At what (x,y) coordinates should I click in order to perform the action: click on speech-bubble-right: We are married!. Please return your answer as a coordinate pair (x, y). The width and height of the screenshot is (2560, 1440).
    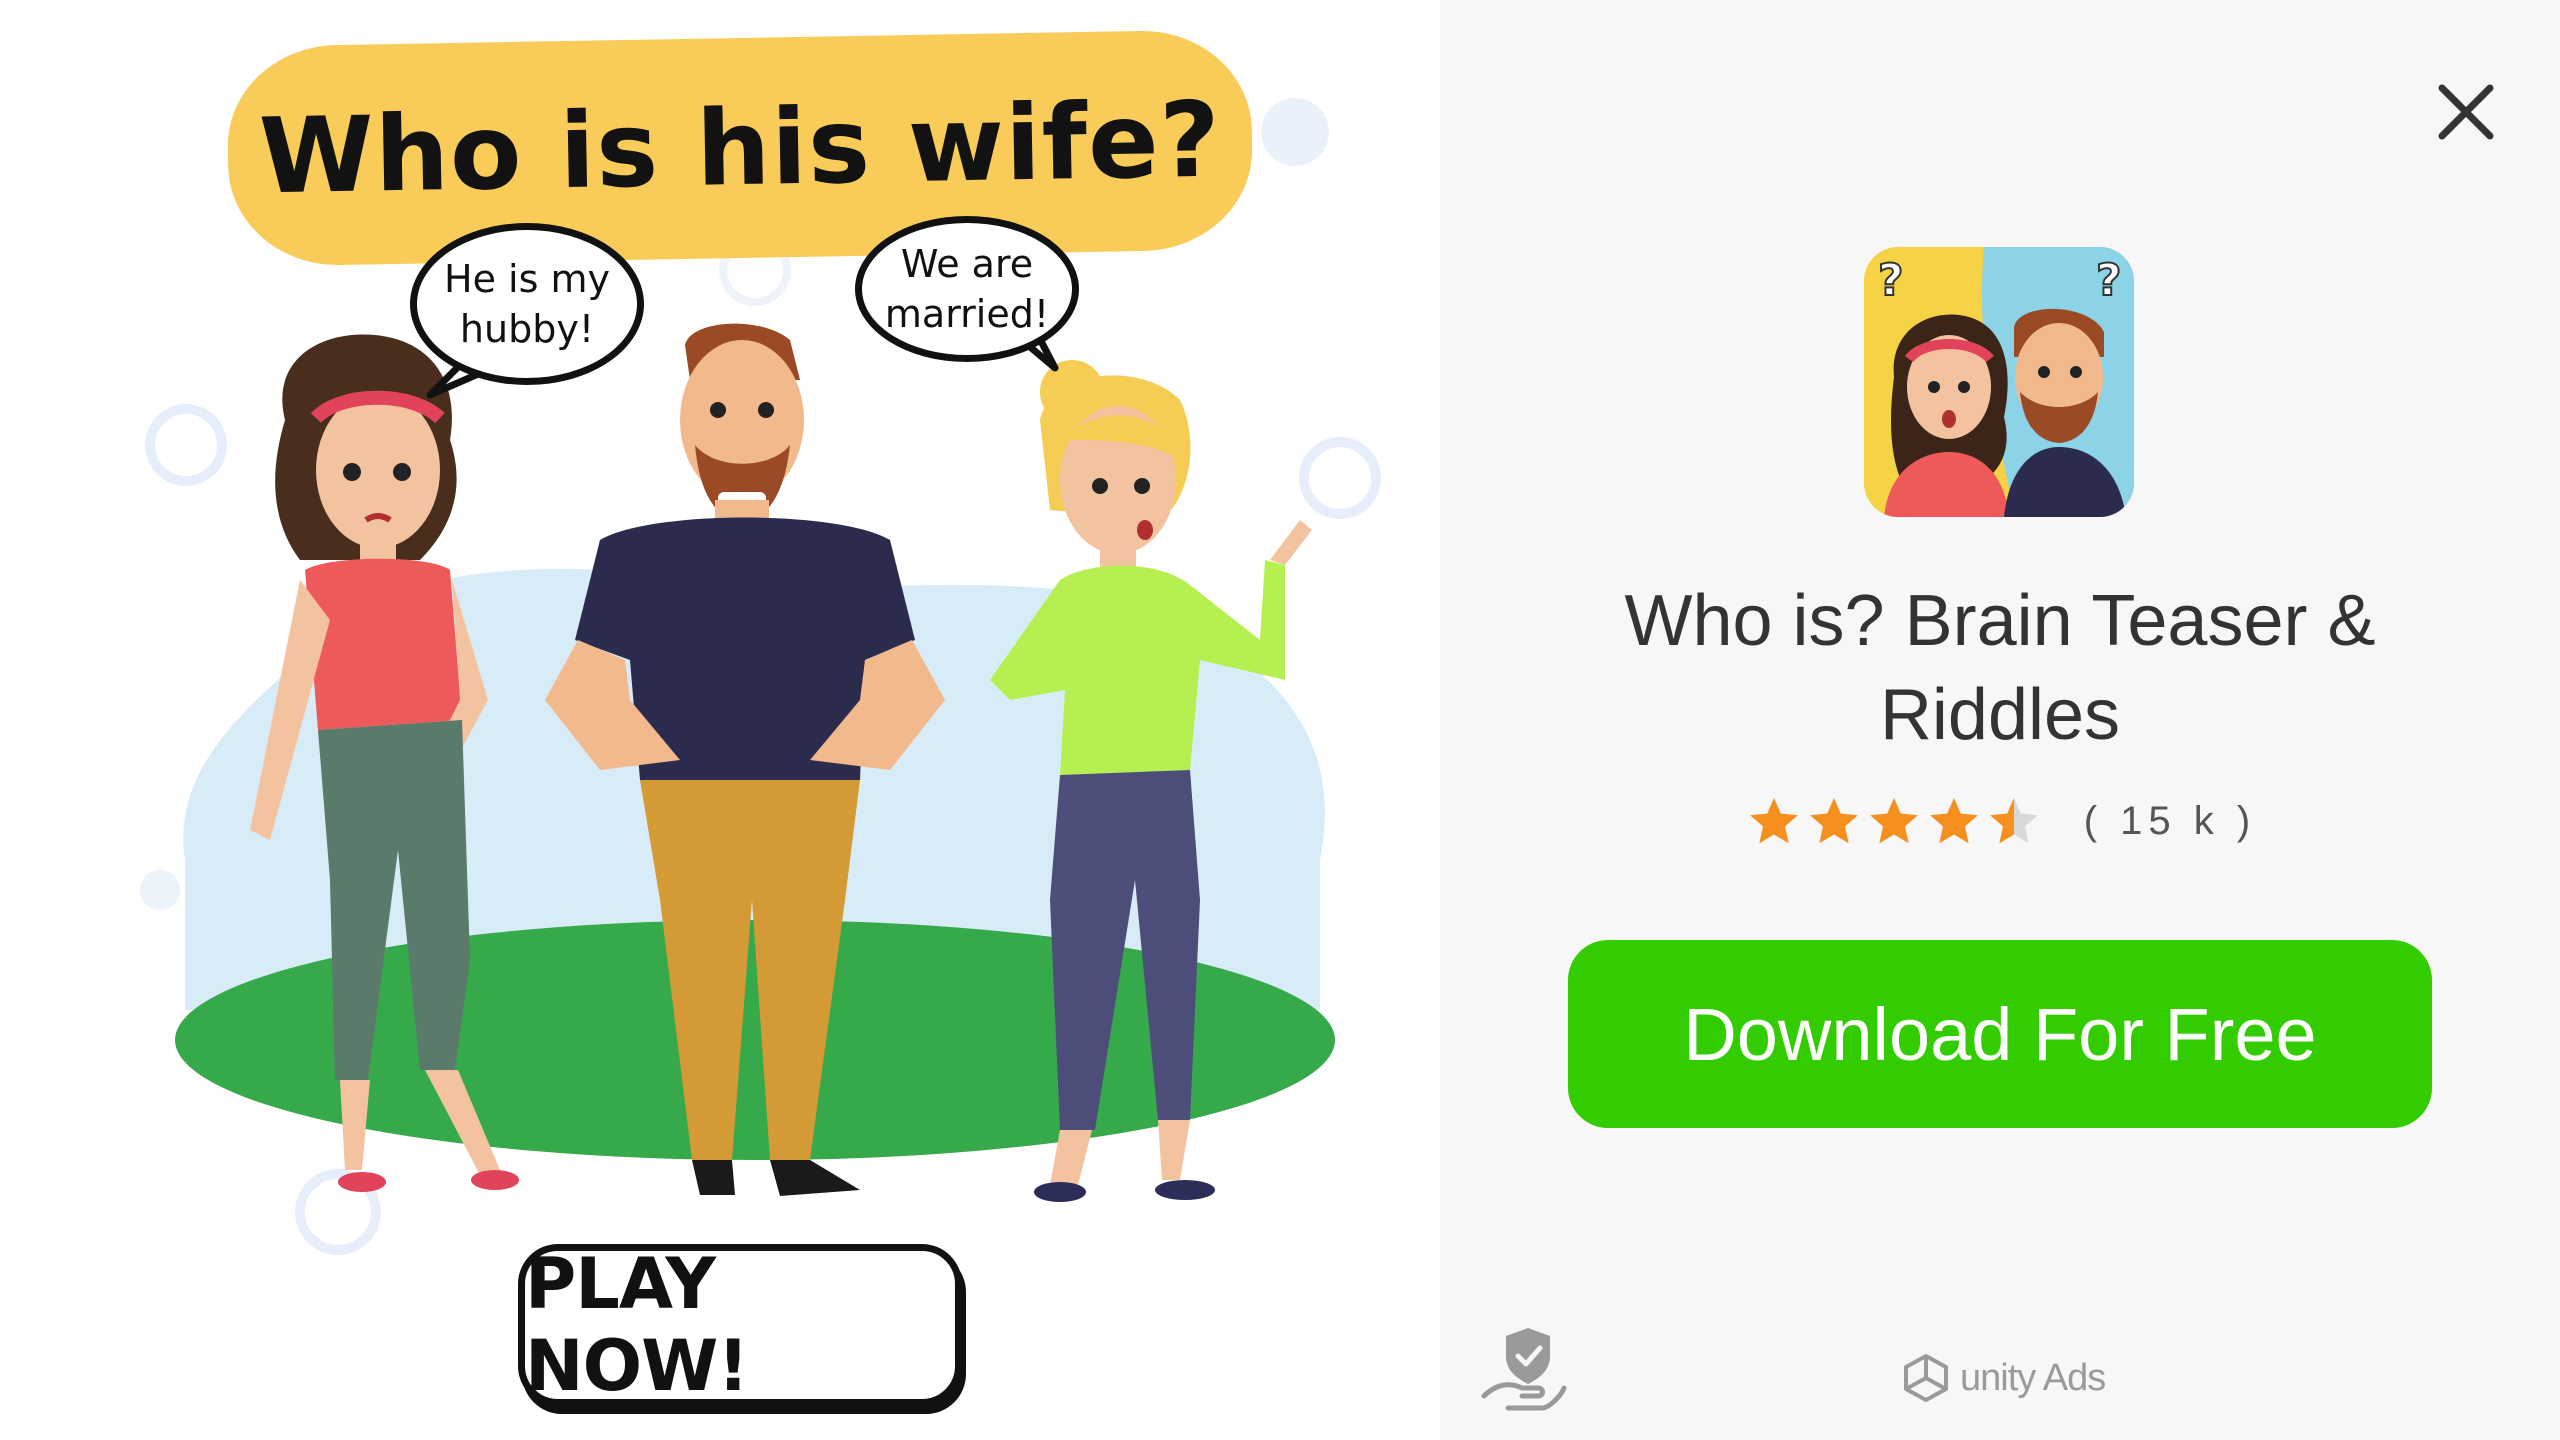
    Looking at the image, I should click on (967, 289).